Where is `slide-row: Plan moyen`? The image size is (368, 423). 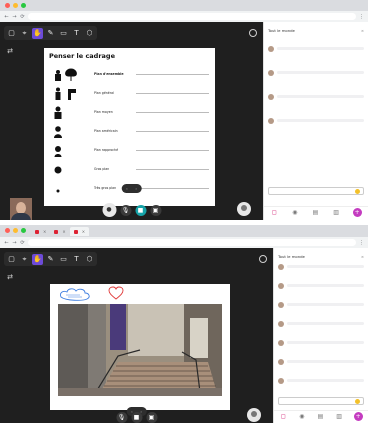 slide-row: Plan moyen is located at coordinates (131, 112).